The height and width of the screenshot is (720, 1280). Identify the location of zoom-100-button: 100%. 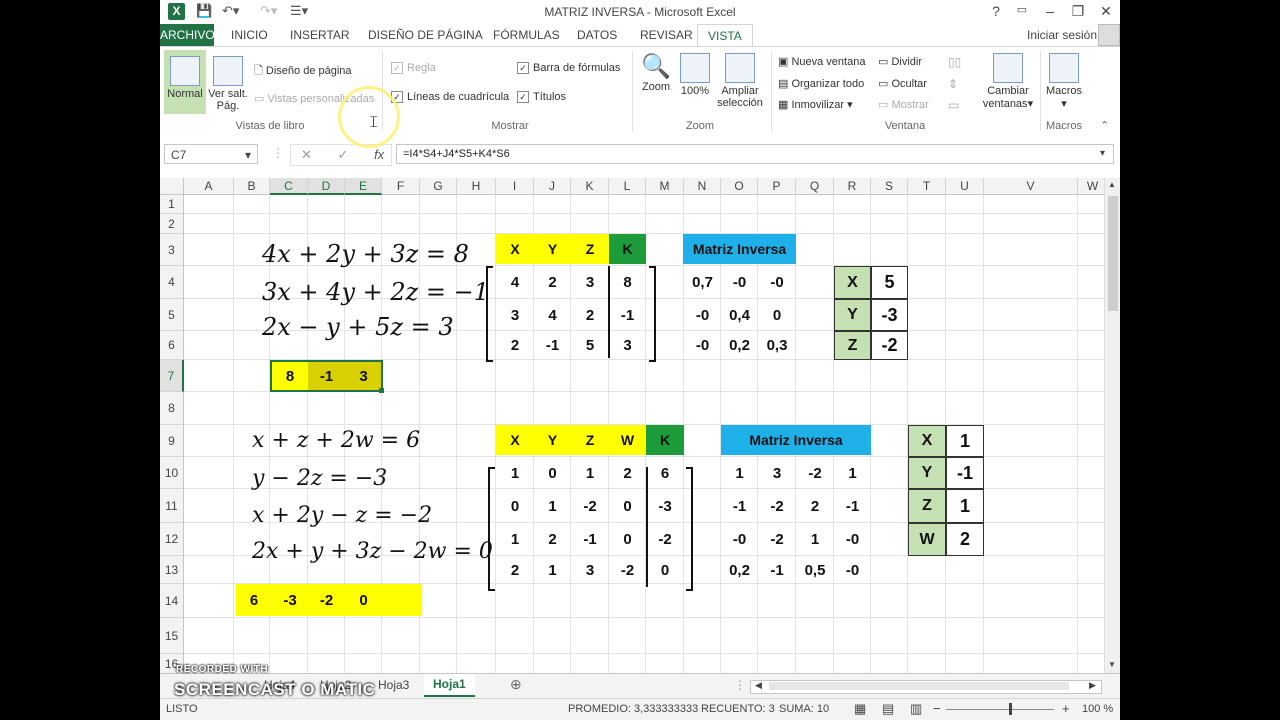
(695, 75).